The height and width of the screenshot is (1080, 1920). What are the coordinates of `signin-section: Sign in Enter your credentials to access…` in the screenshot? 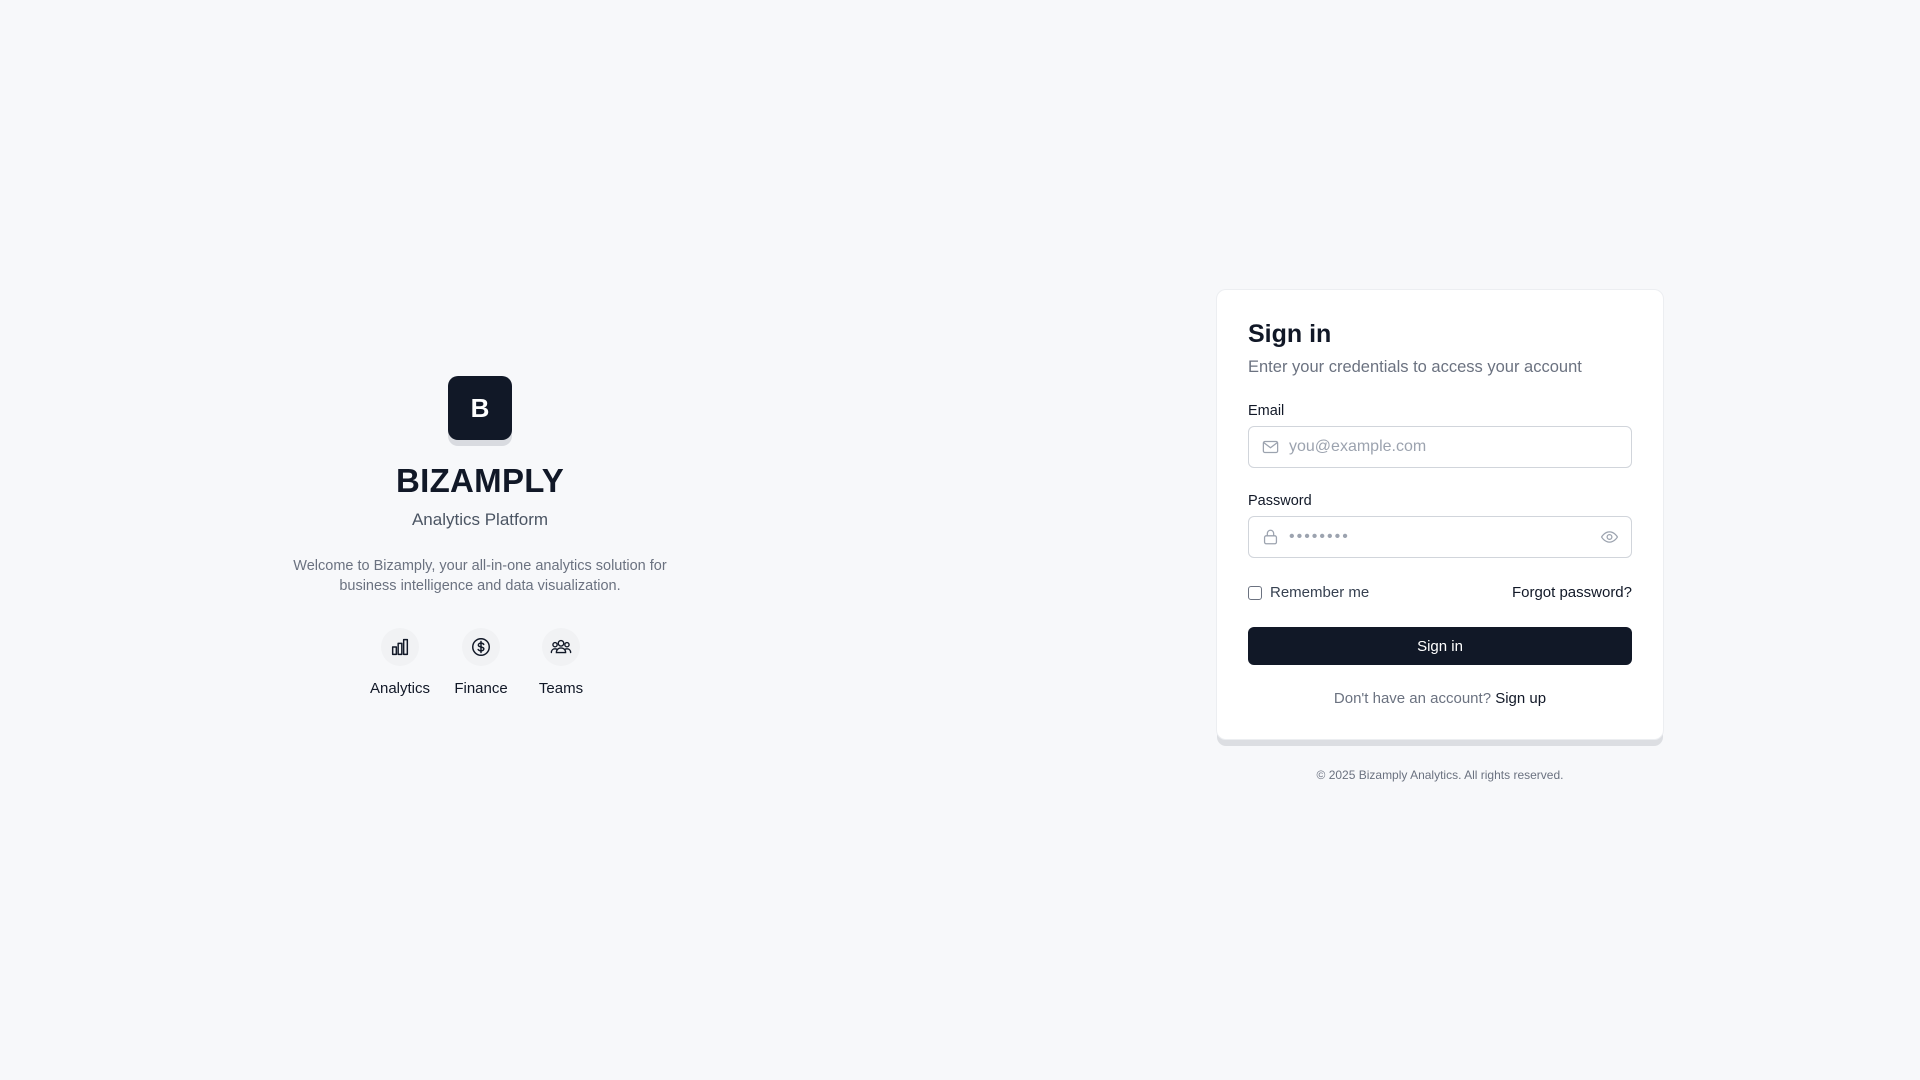 It's located at (1440, 535).